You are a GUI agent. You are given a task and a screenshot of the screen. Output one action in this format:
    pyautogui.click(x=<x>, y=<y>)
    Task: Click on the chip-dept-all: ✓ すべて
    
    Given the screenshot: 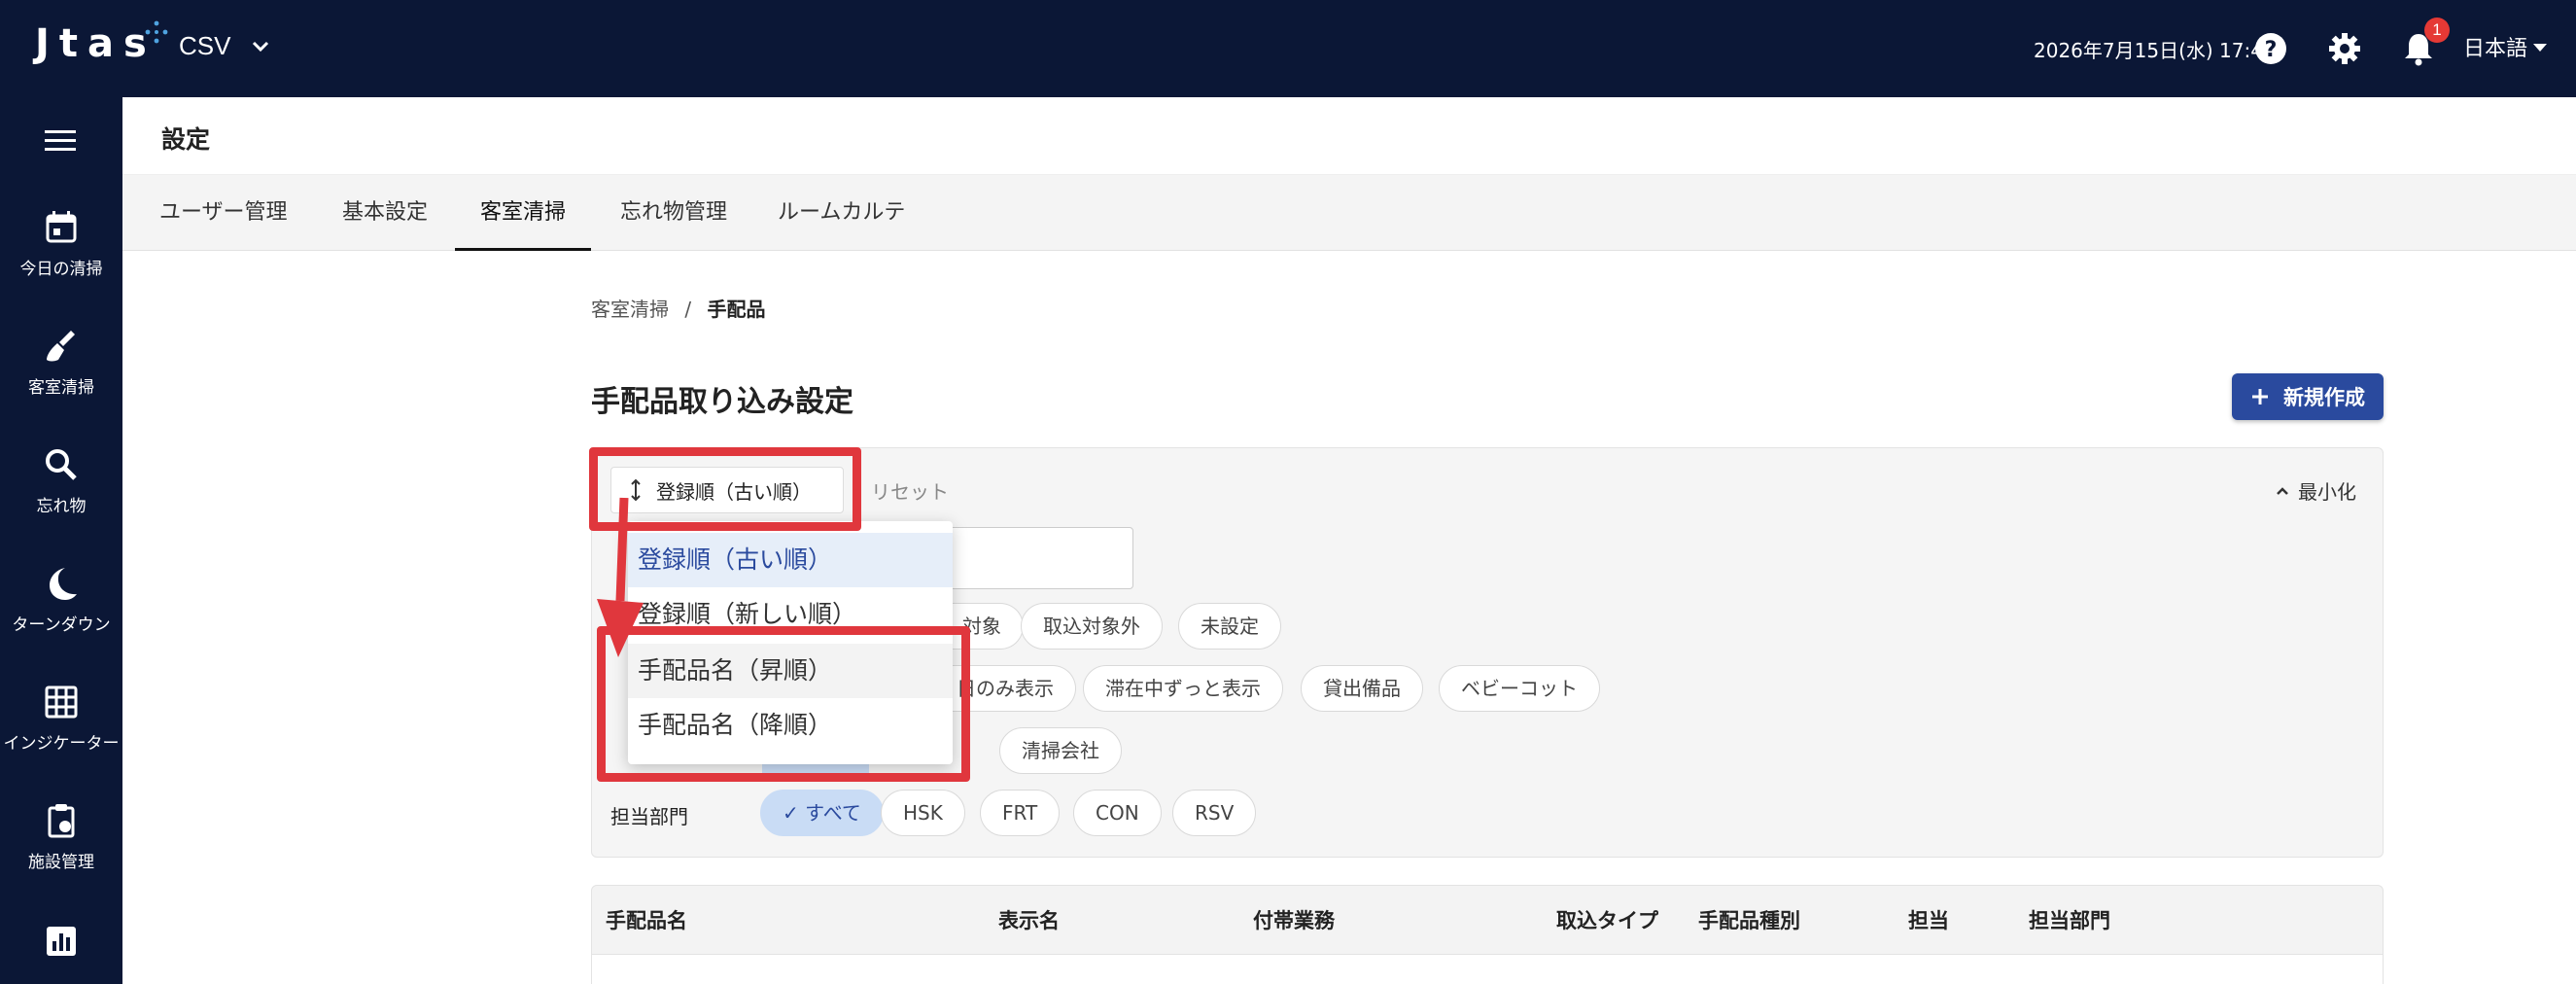 What is the action you would take?
    pyautogui.click(x=822, y=813)
    